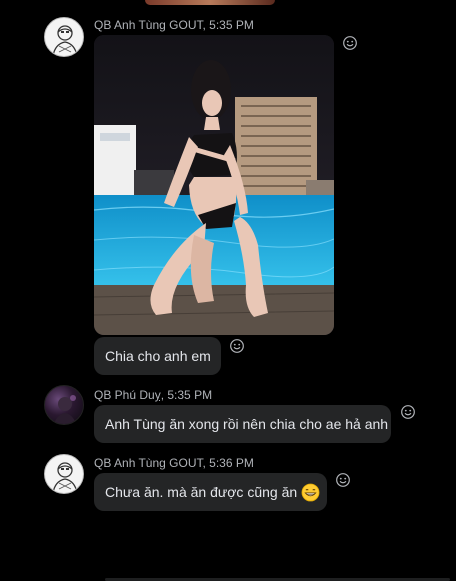  I want to click on message-text: Chưa ăn. mà ăn được cũng ăn, so click(201, 492).